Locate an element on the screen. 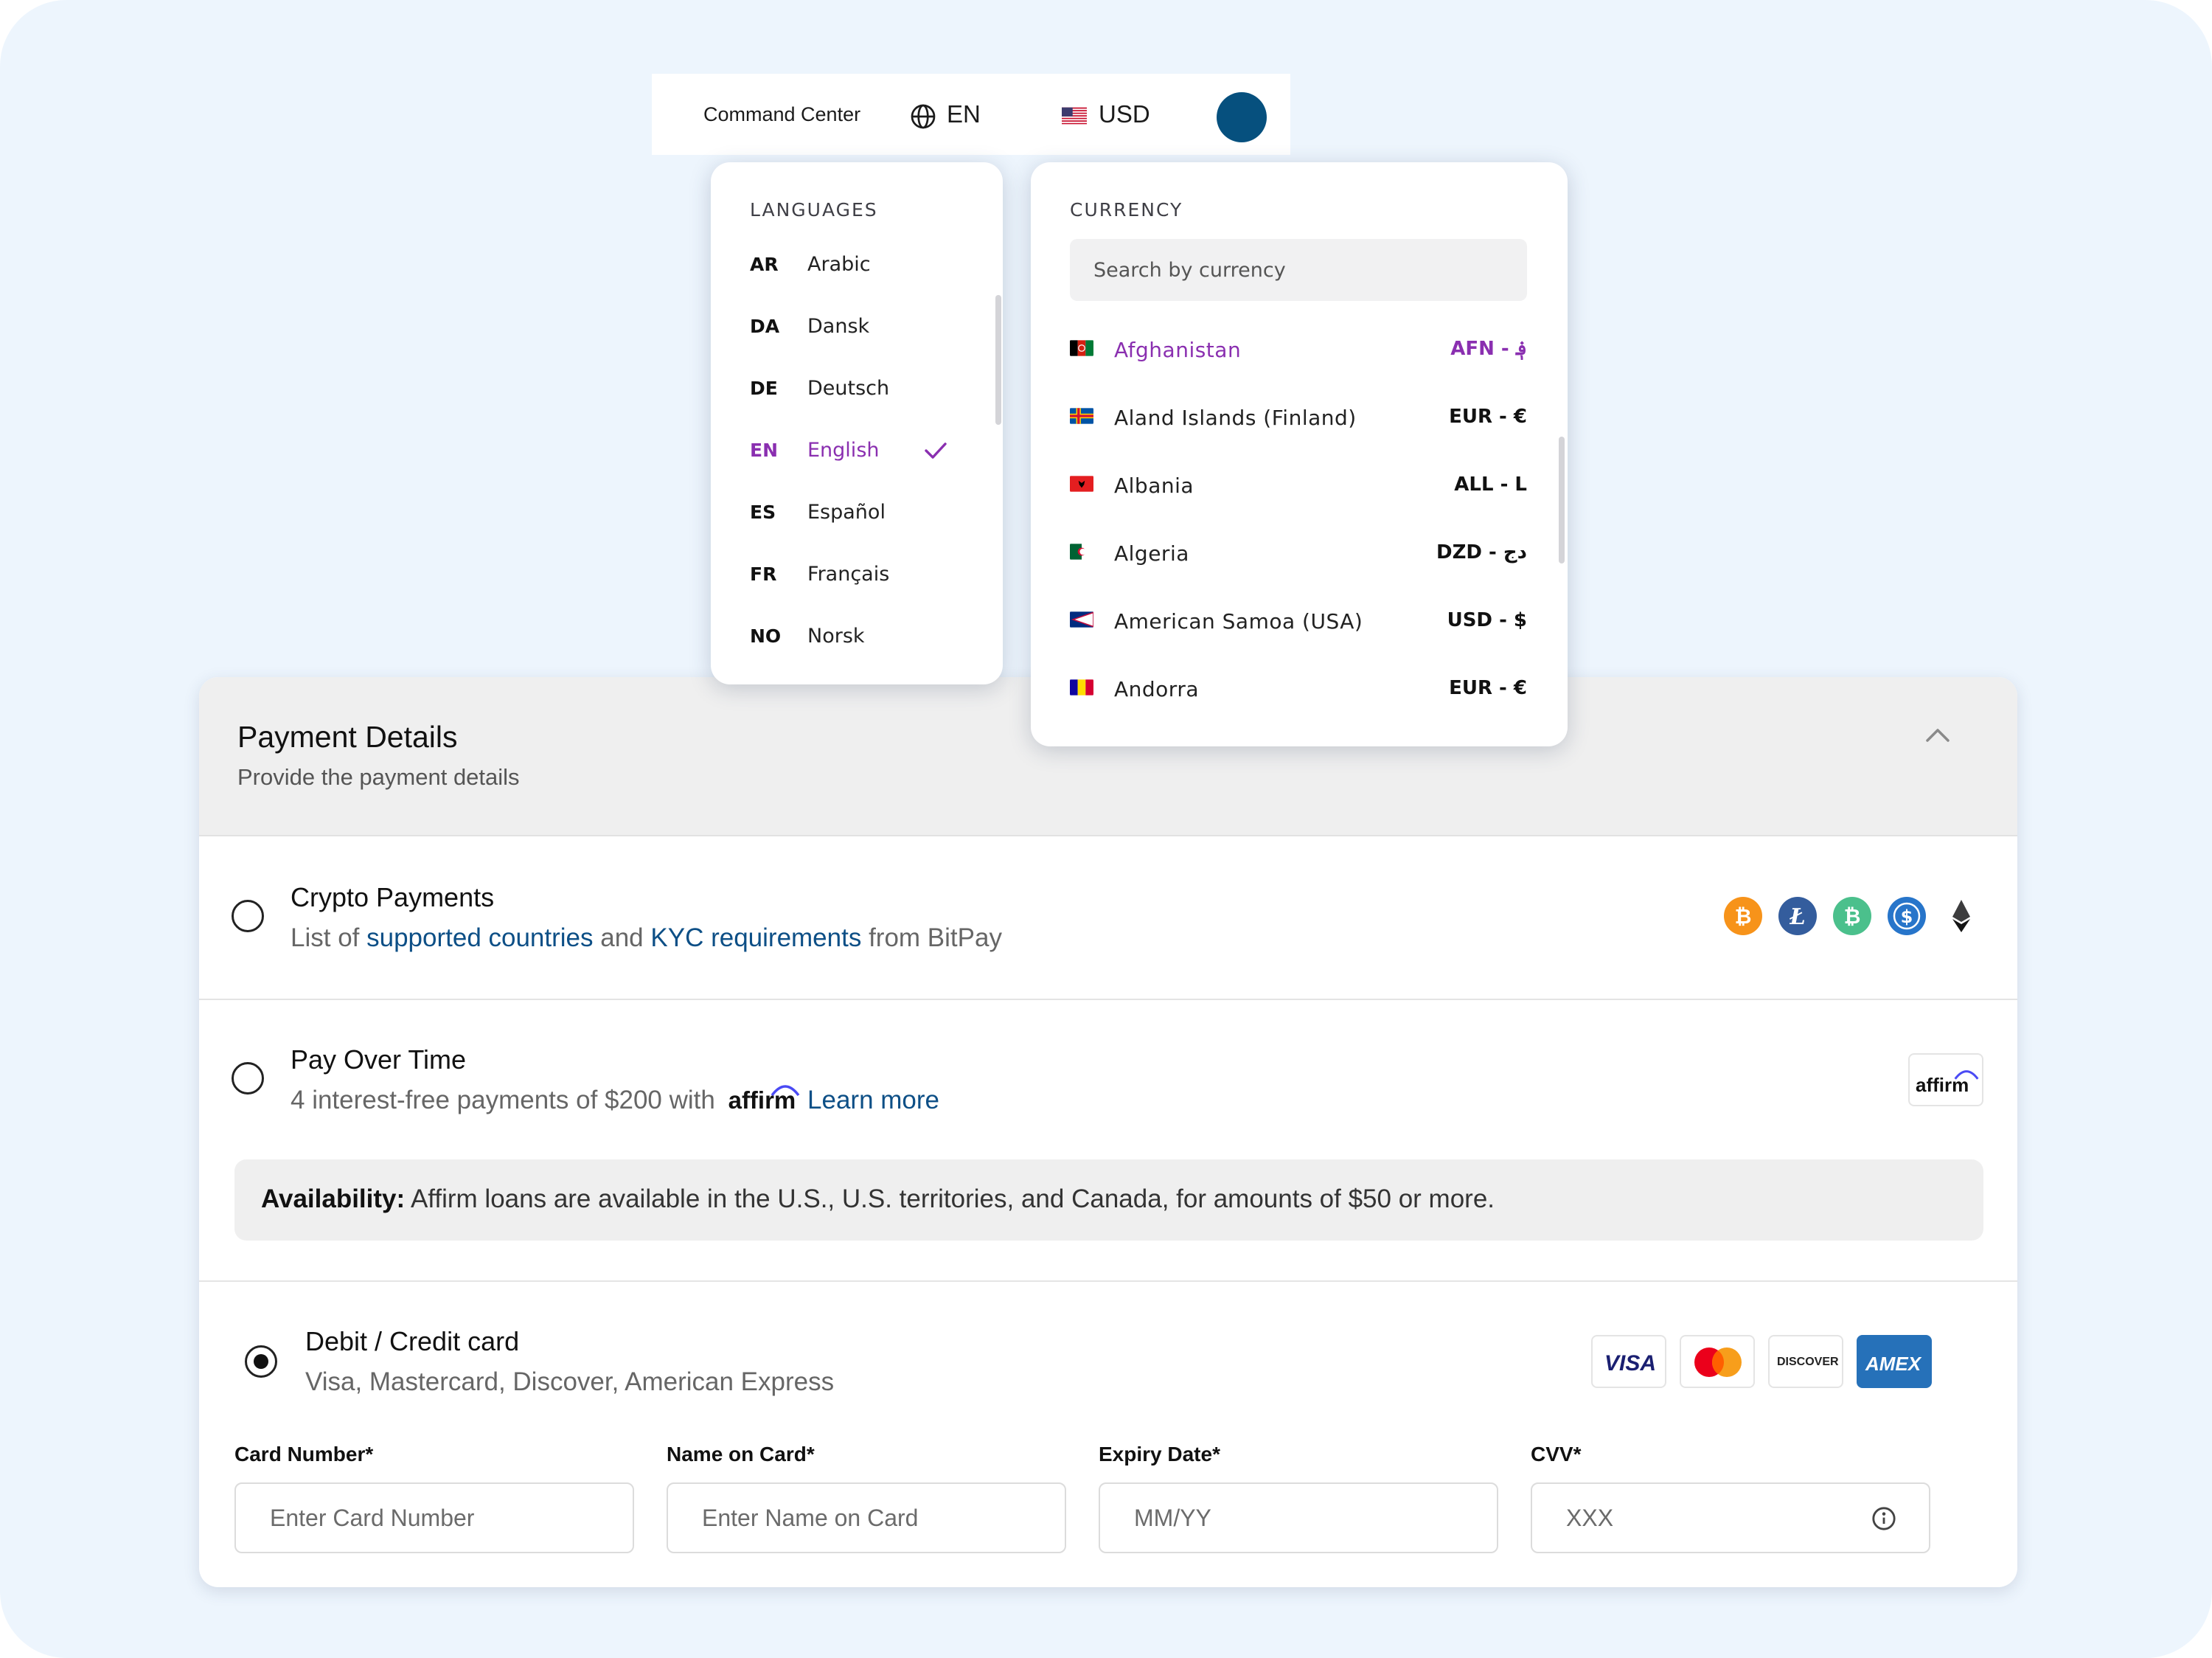  currency-scrollbar is located at coordinates (1562, 500).